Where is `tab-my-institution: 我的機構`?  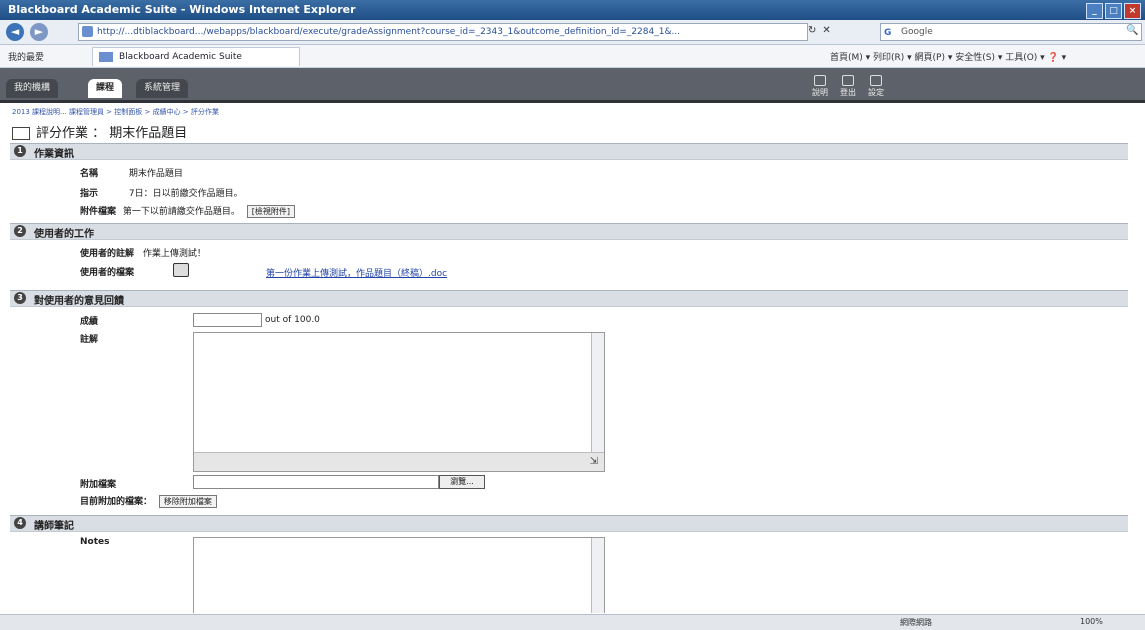 tab-my-institution: 我的機構 is located at coordinates (32, 88).